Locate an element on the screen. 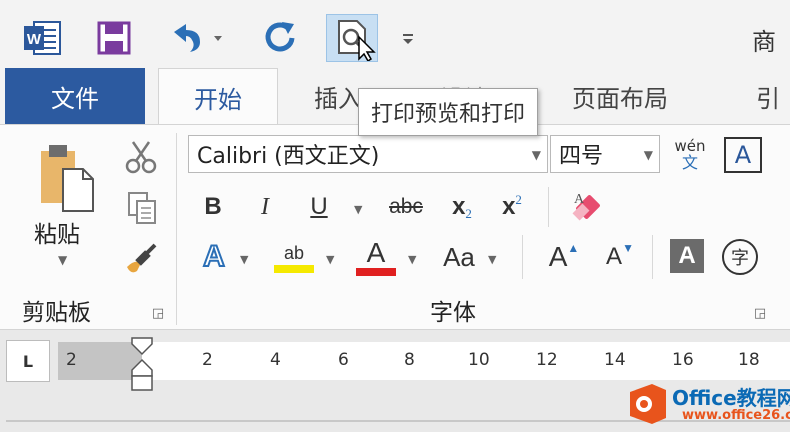 The width and height of the screenshot is (790, 432). font-name-combo: Calibri (西文正文) ▼ is located at coordinates (368, 154).